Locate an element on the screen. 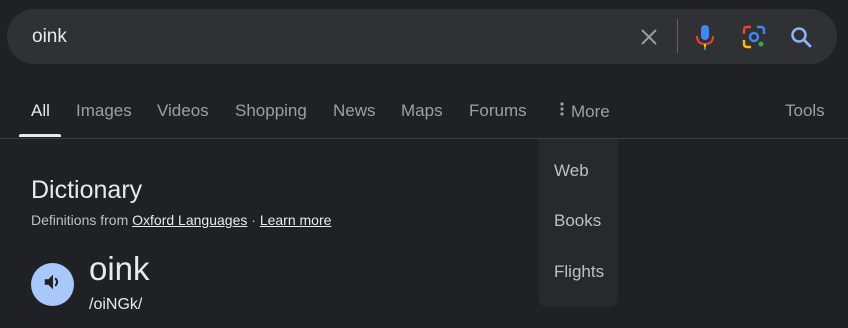  dictionary-title: Dictionary is located at coordinates (87, 190).